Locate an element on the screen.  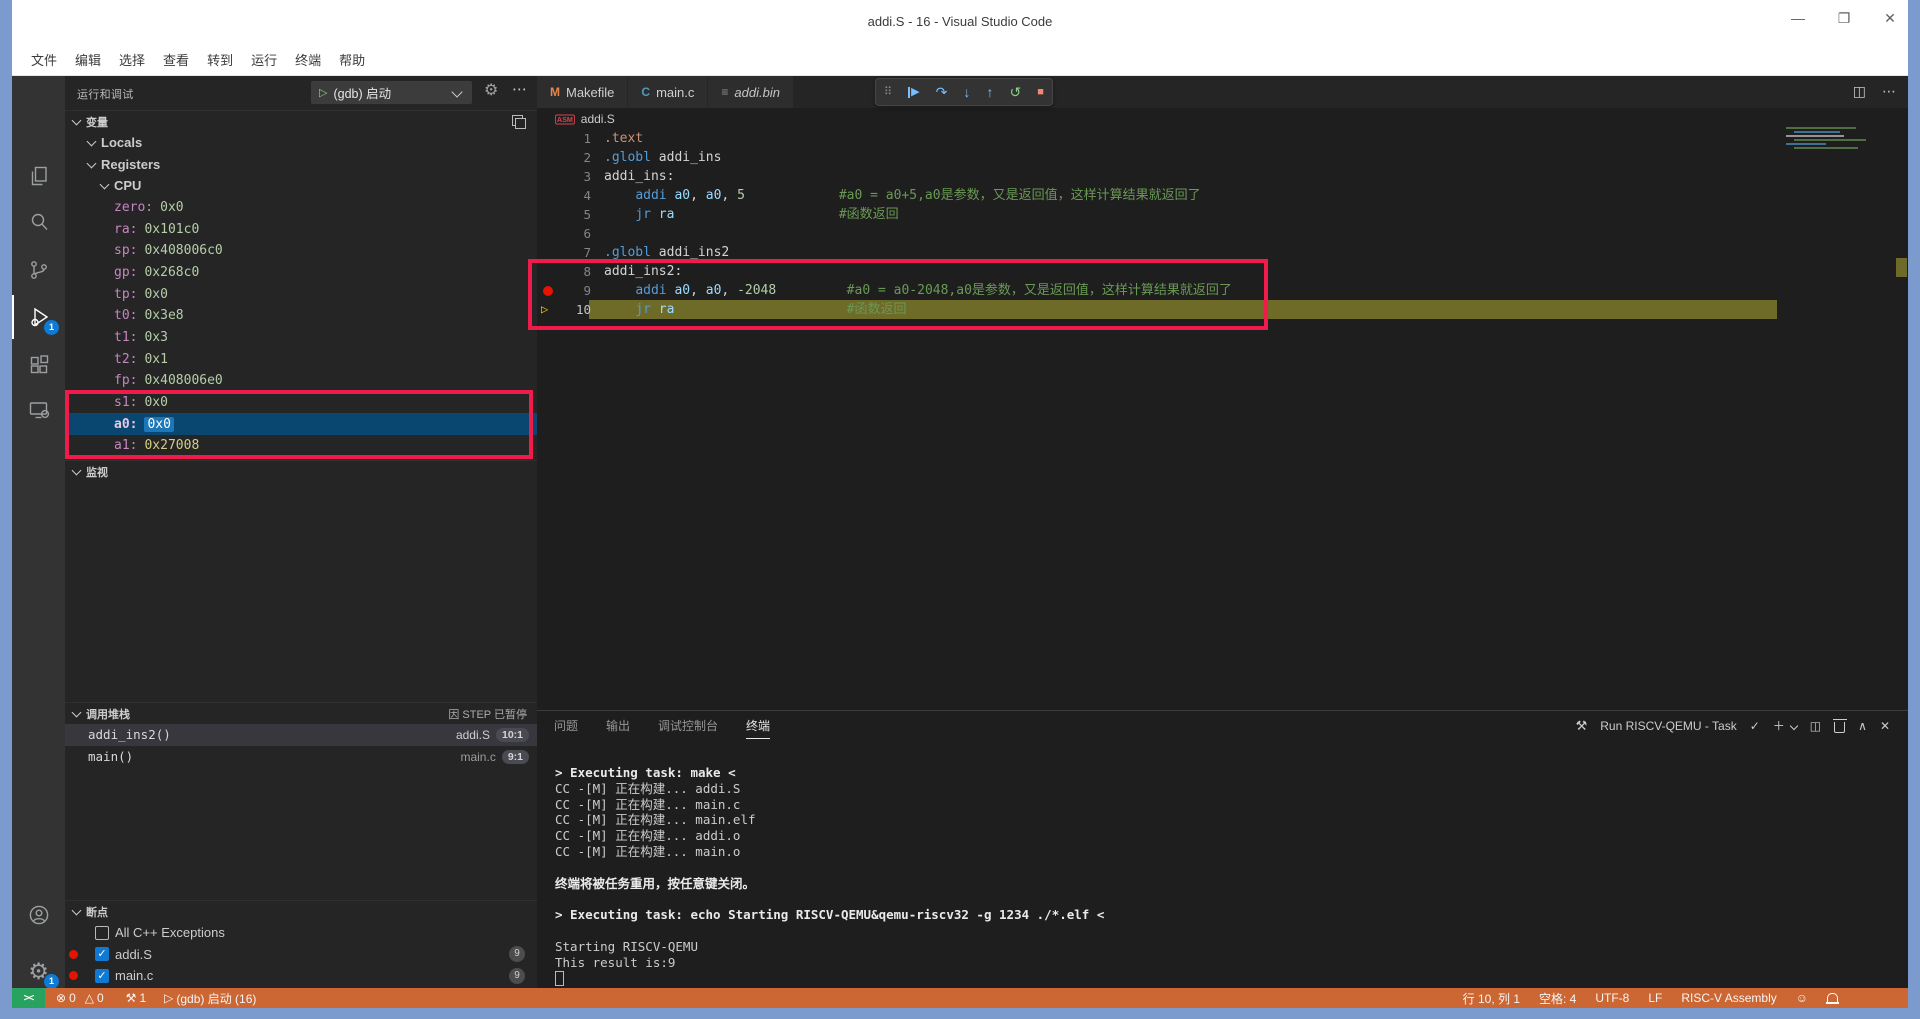
encoding-indicator: UTF-8 is located at coordinates (1612, 998).